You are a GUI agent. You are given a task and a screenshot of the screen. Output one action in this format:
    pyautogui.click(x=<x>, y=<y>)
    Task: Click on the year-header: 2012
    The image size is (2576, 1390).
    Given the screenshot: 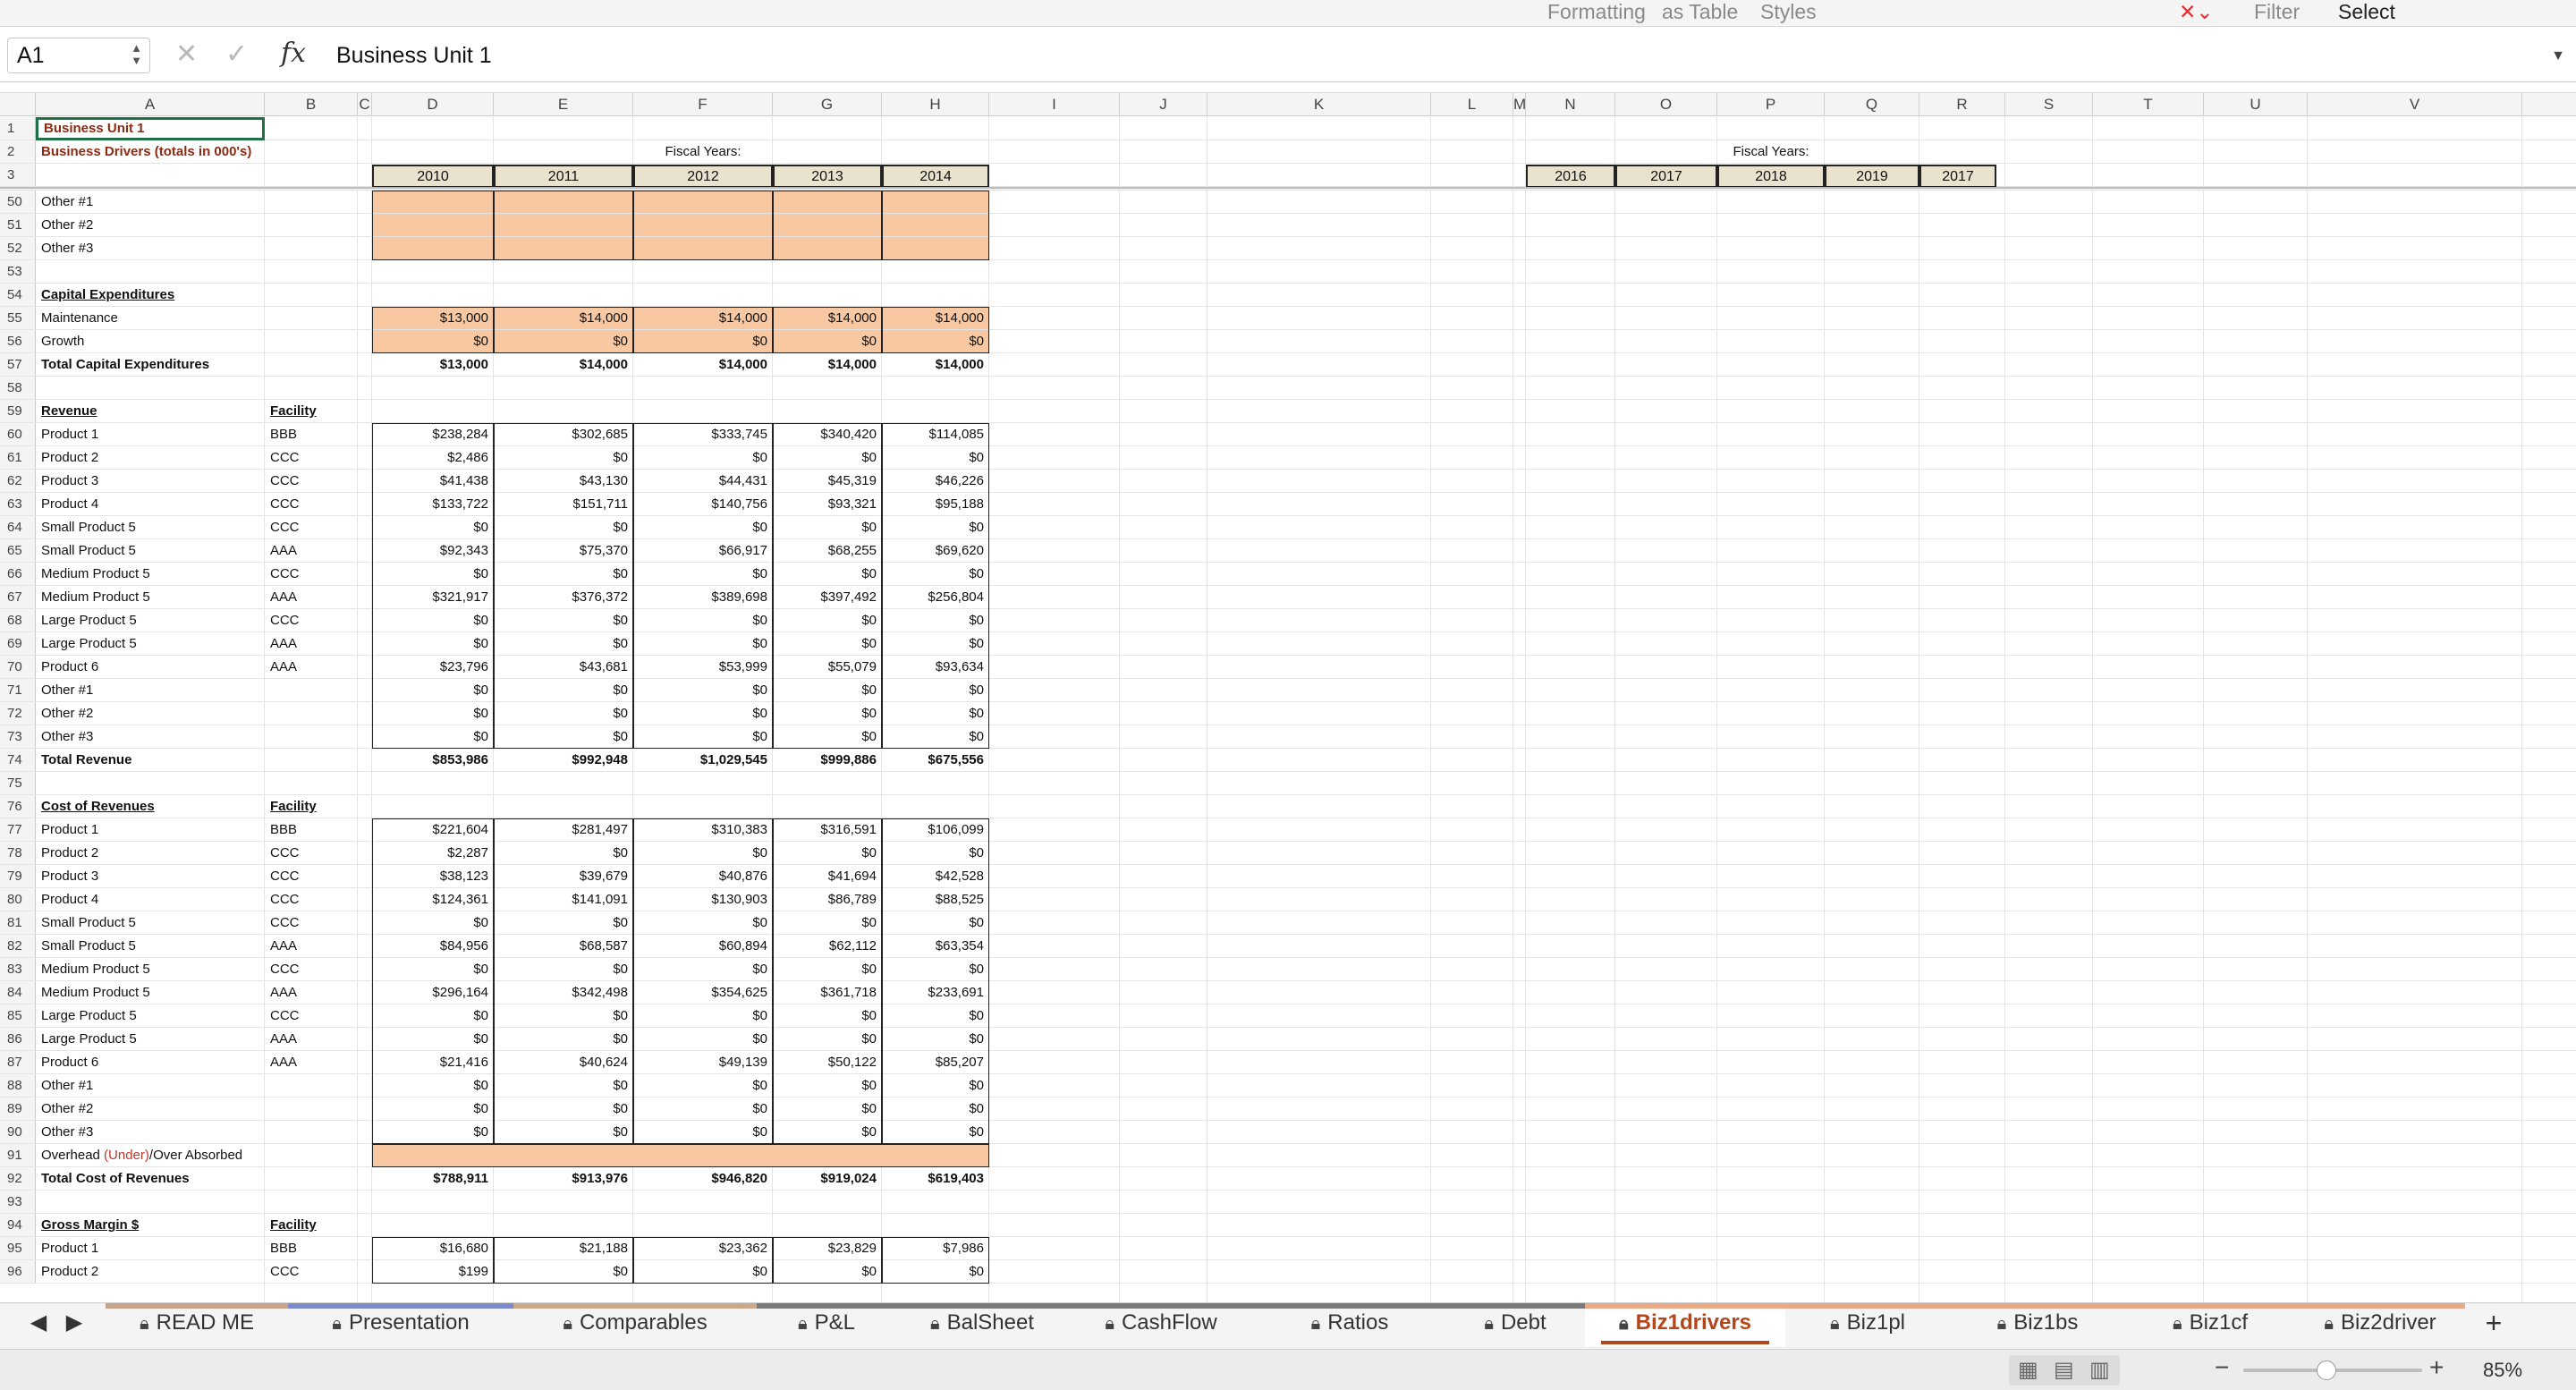 What is the action you would take?
    pyautogui.click(x=703, y=176)
    